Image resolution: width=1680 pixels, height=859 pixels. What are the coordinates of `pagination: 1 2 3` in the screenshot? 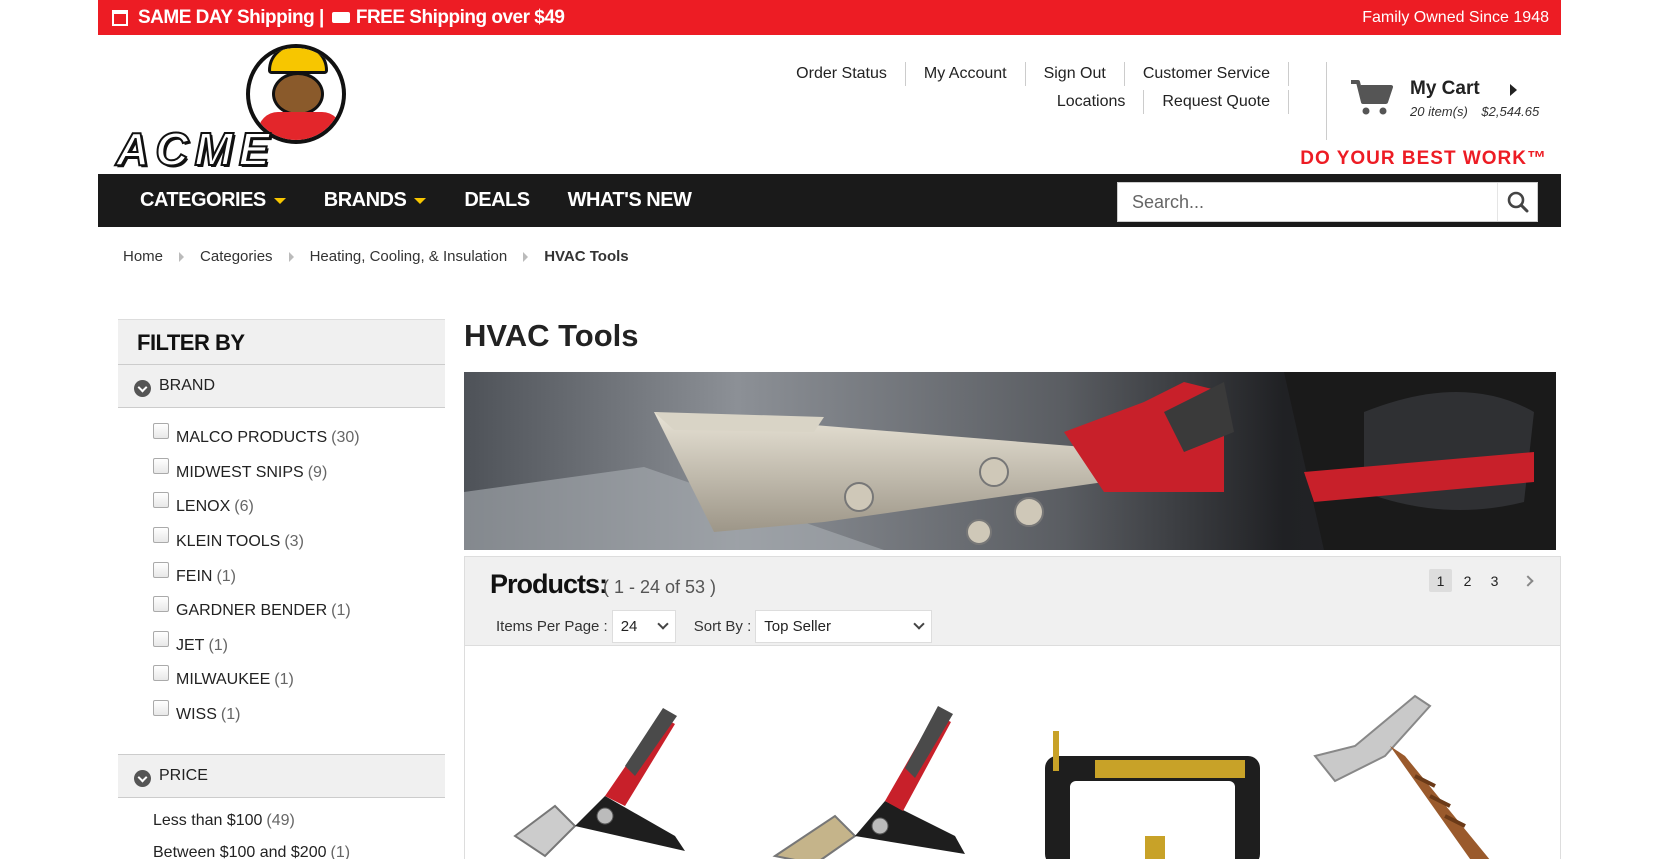 It's located at (1479, 580).